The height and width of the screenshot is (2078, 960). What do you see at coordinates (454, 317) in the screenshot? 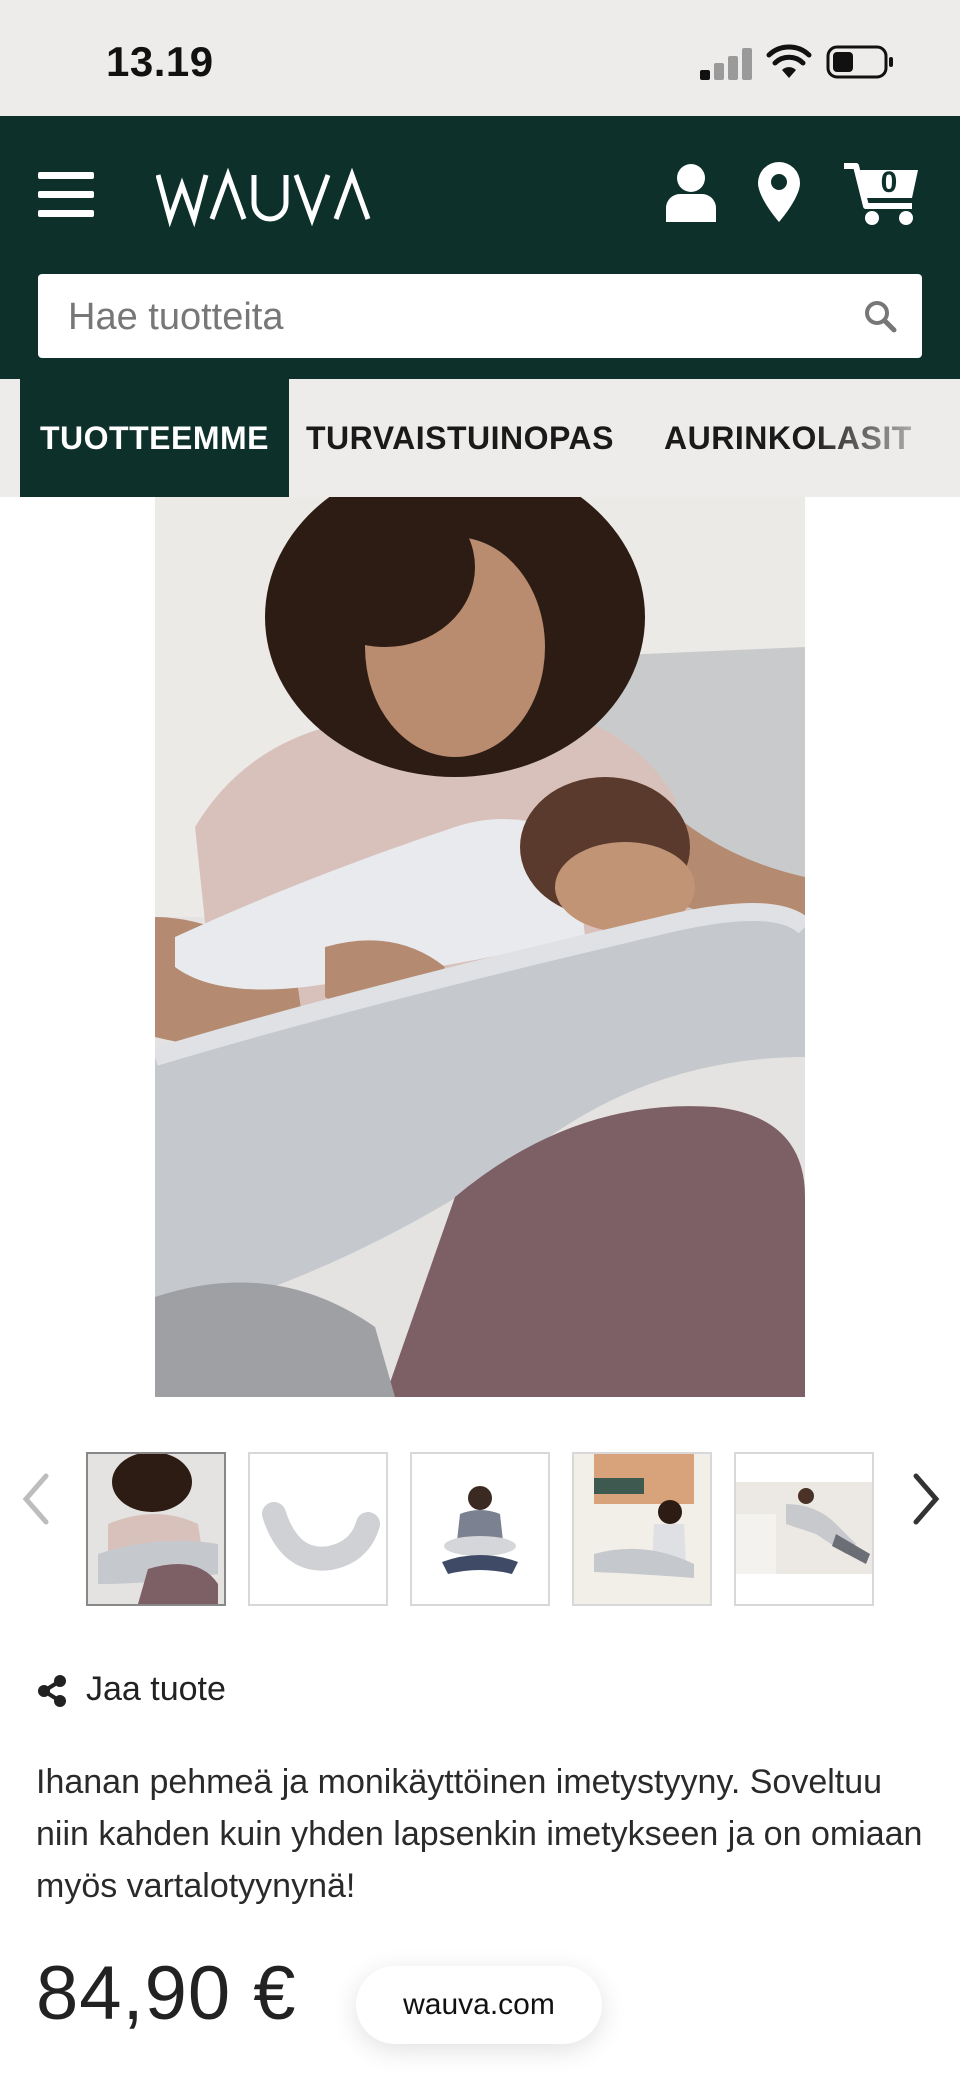
I see `search-input` at bounding box center [454, 317].